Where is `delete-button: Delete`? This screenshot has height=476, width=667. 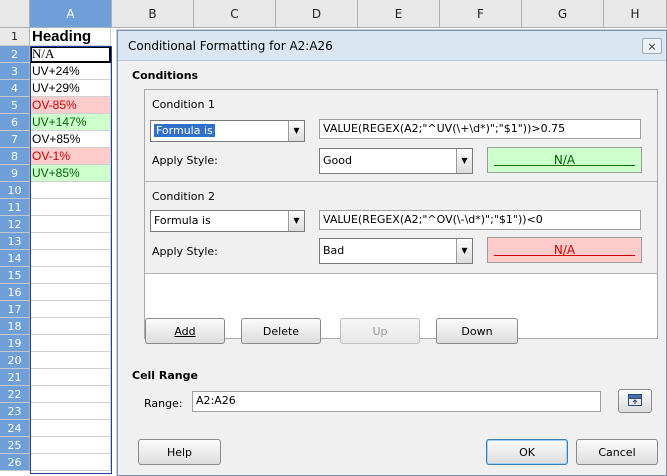 delete-button: Delete is located at coordinates (281, 331).